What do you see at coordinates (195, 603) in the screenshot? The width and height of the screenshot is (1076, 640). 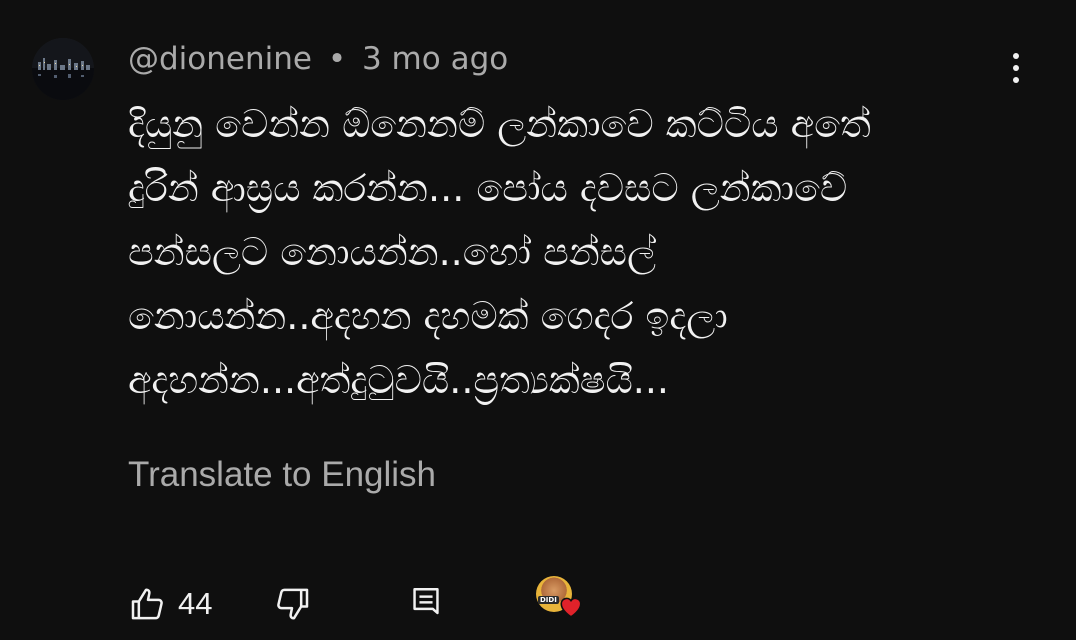 I see `like-count: 44` at bounding box center [195, 603].